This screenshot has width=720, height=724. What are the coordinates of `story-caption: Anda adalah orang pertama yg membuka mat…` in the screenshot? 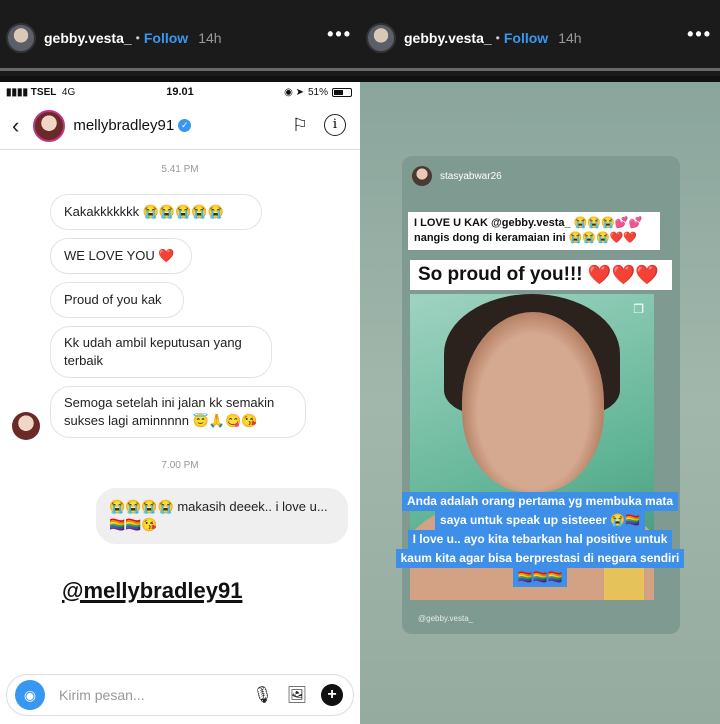 It's located at (540, 539).